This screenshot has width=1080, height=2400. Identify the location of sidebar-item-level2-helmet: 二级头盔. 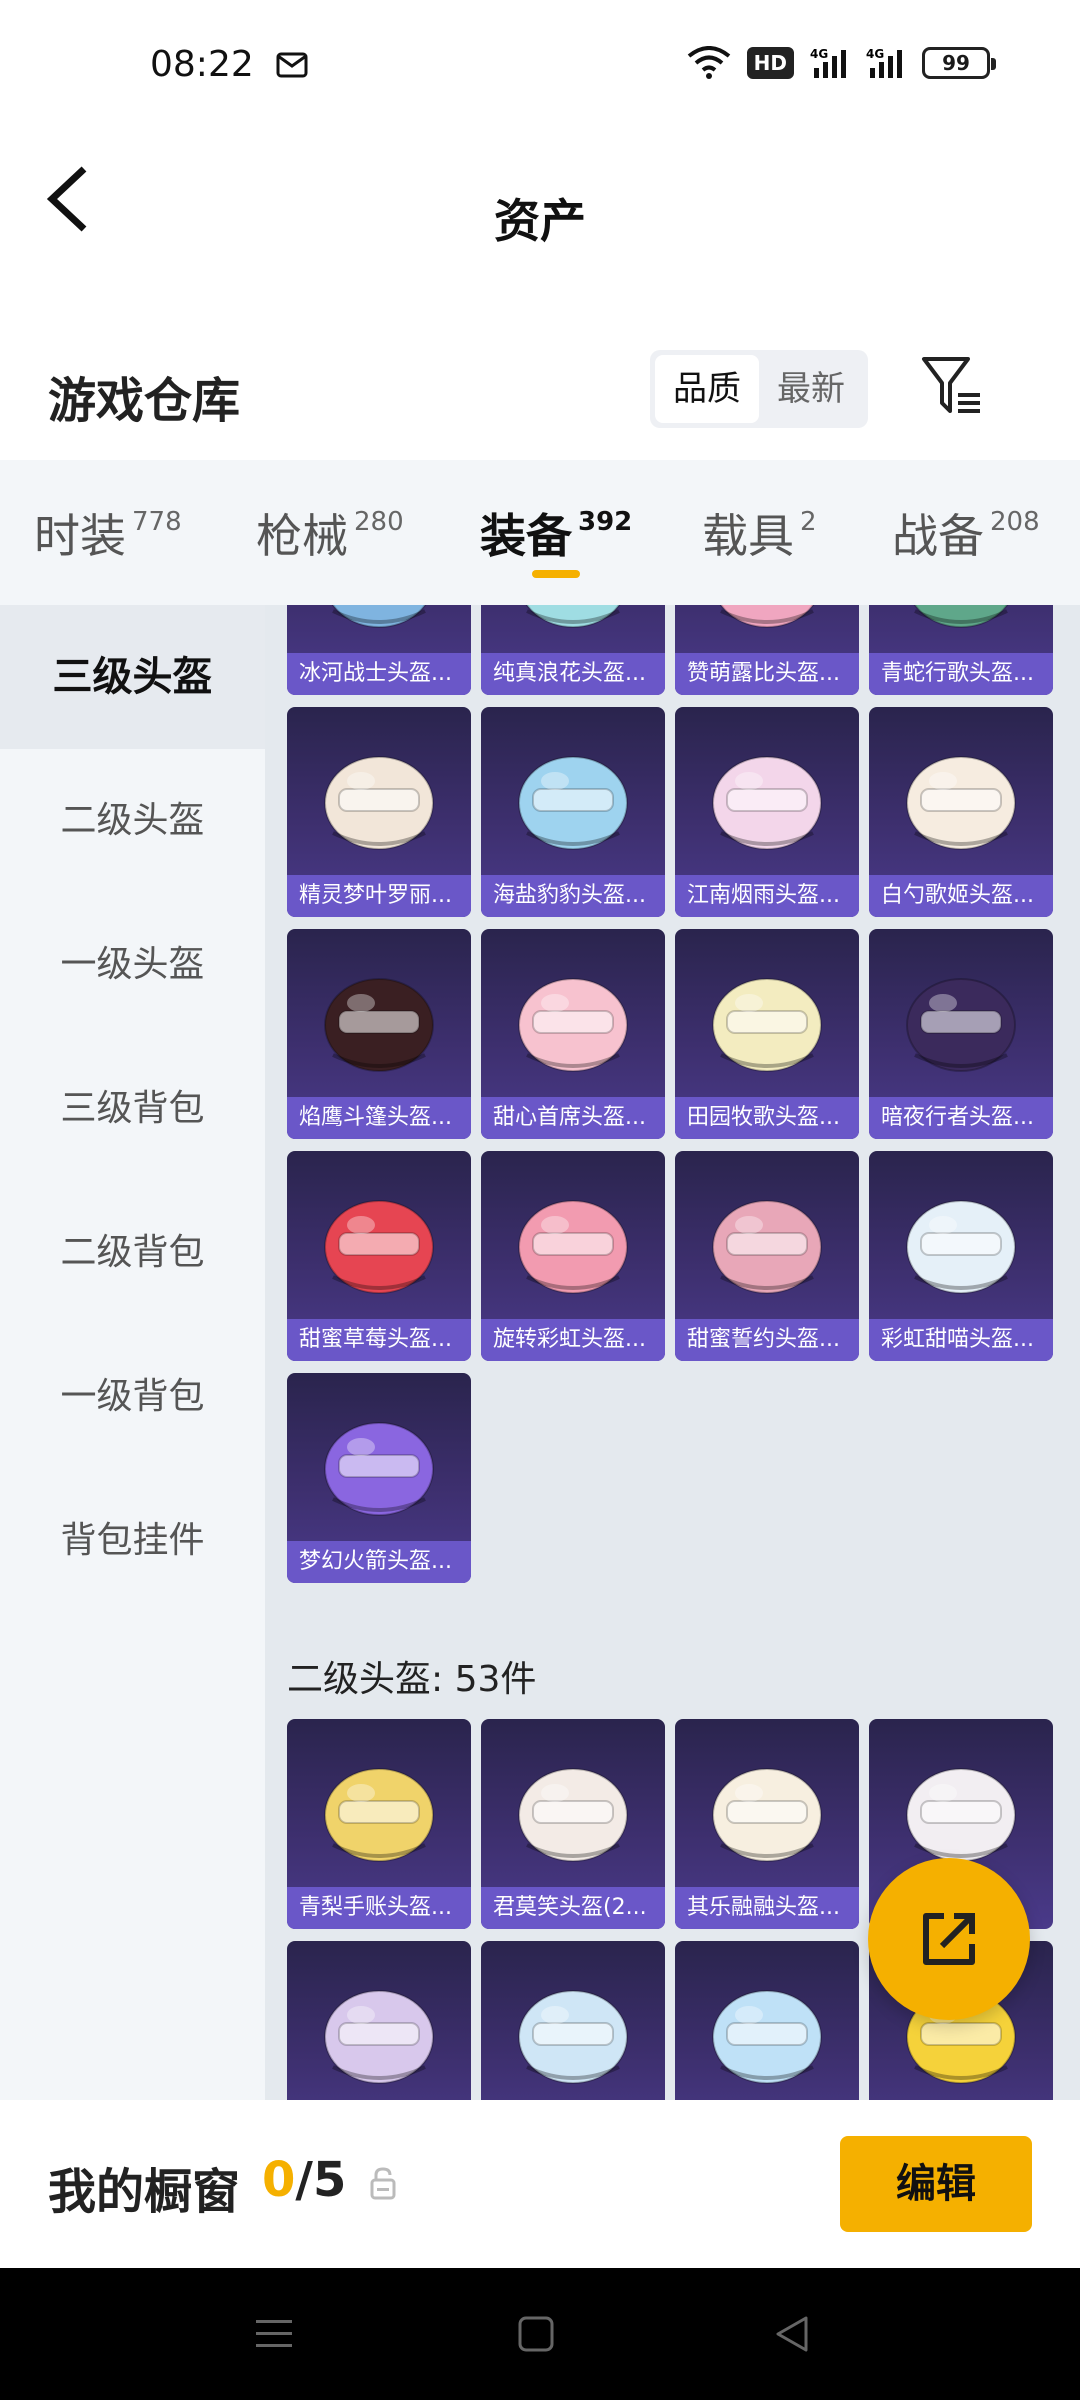
(132, 821).